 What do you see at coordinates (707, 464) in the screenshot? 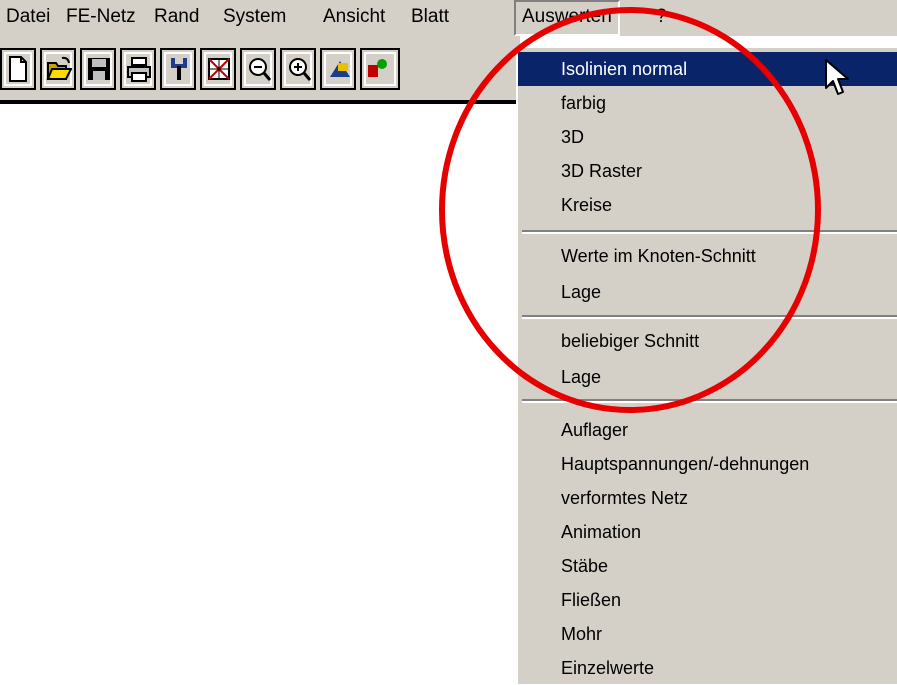
I see `menu-item-hauptspannungen: Hauptspannungen/-dehnungen` at bounding box center [707, 464].